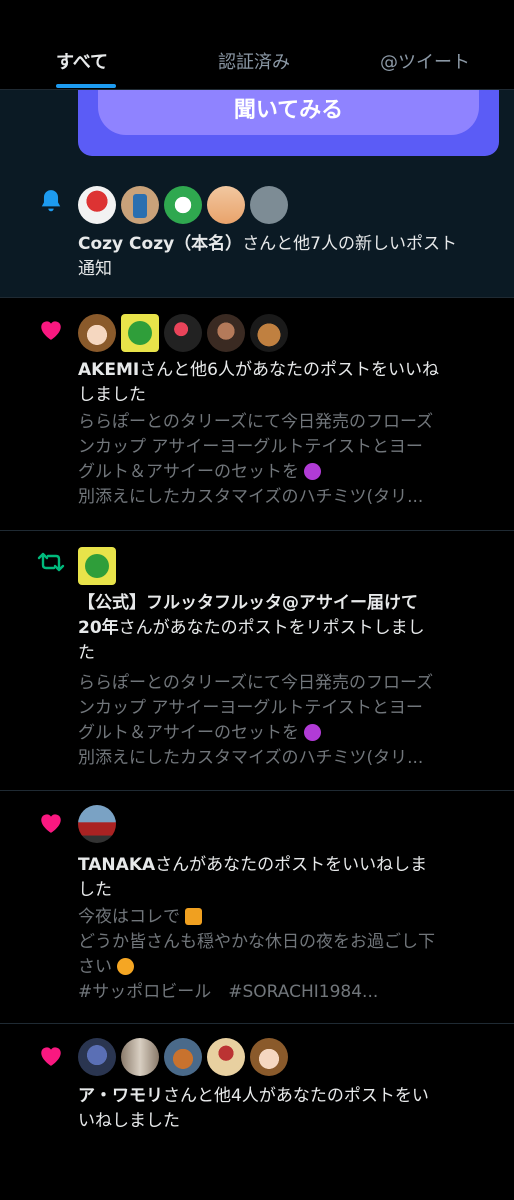 The image size is (514, 1200). Describe the element at coordinates (268, 256) in the screenshot. I see `notification-text: Cozy Cozy（本名）さんと他7人の新しいポスト 通知` at that location.